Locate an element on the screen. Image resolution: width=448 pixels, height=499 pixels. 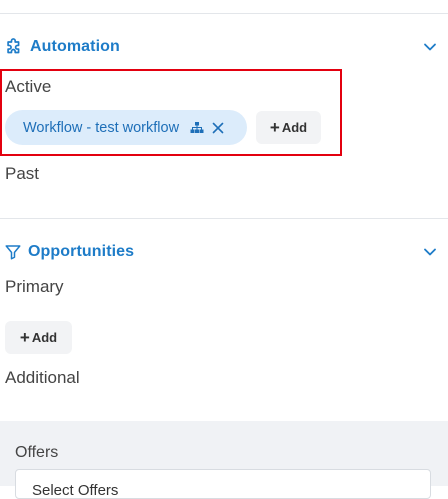
automation-add-button: + Add is located at coordinates (288, 127).